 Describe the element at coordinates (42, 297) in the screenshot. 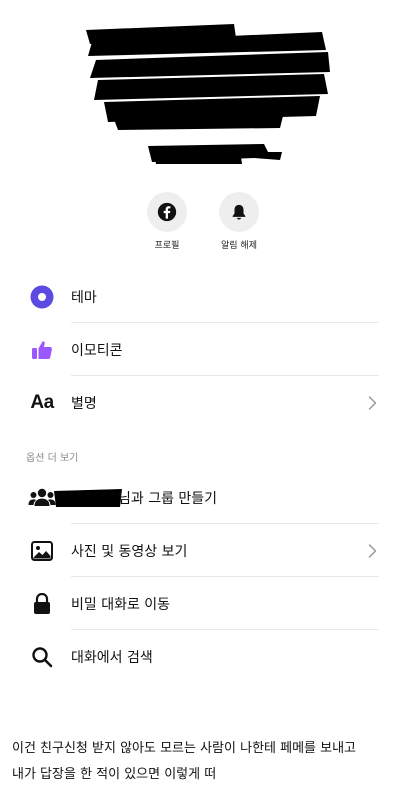

I see `theme-circle-icon` at that location.